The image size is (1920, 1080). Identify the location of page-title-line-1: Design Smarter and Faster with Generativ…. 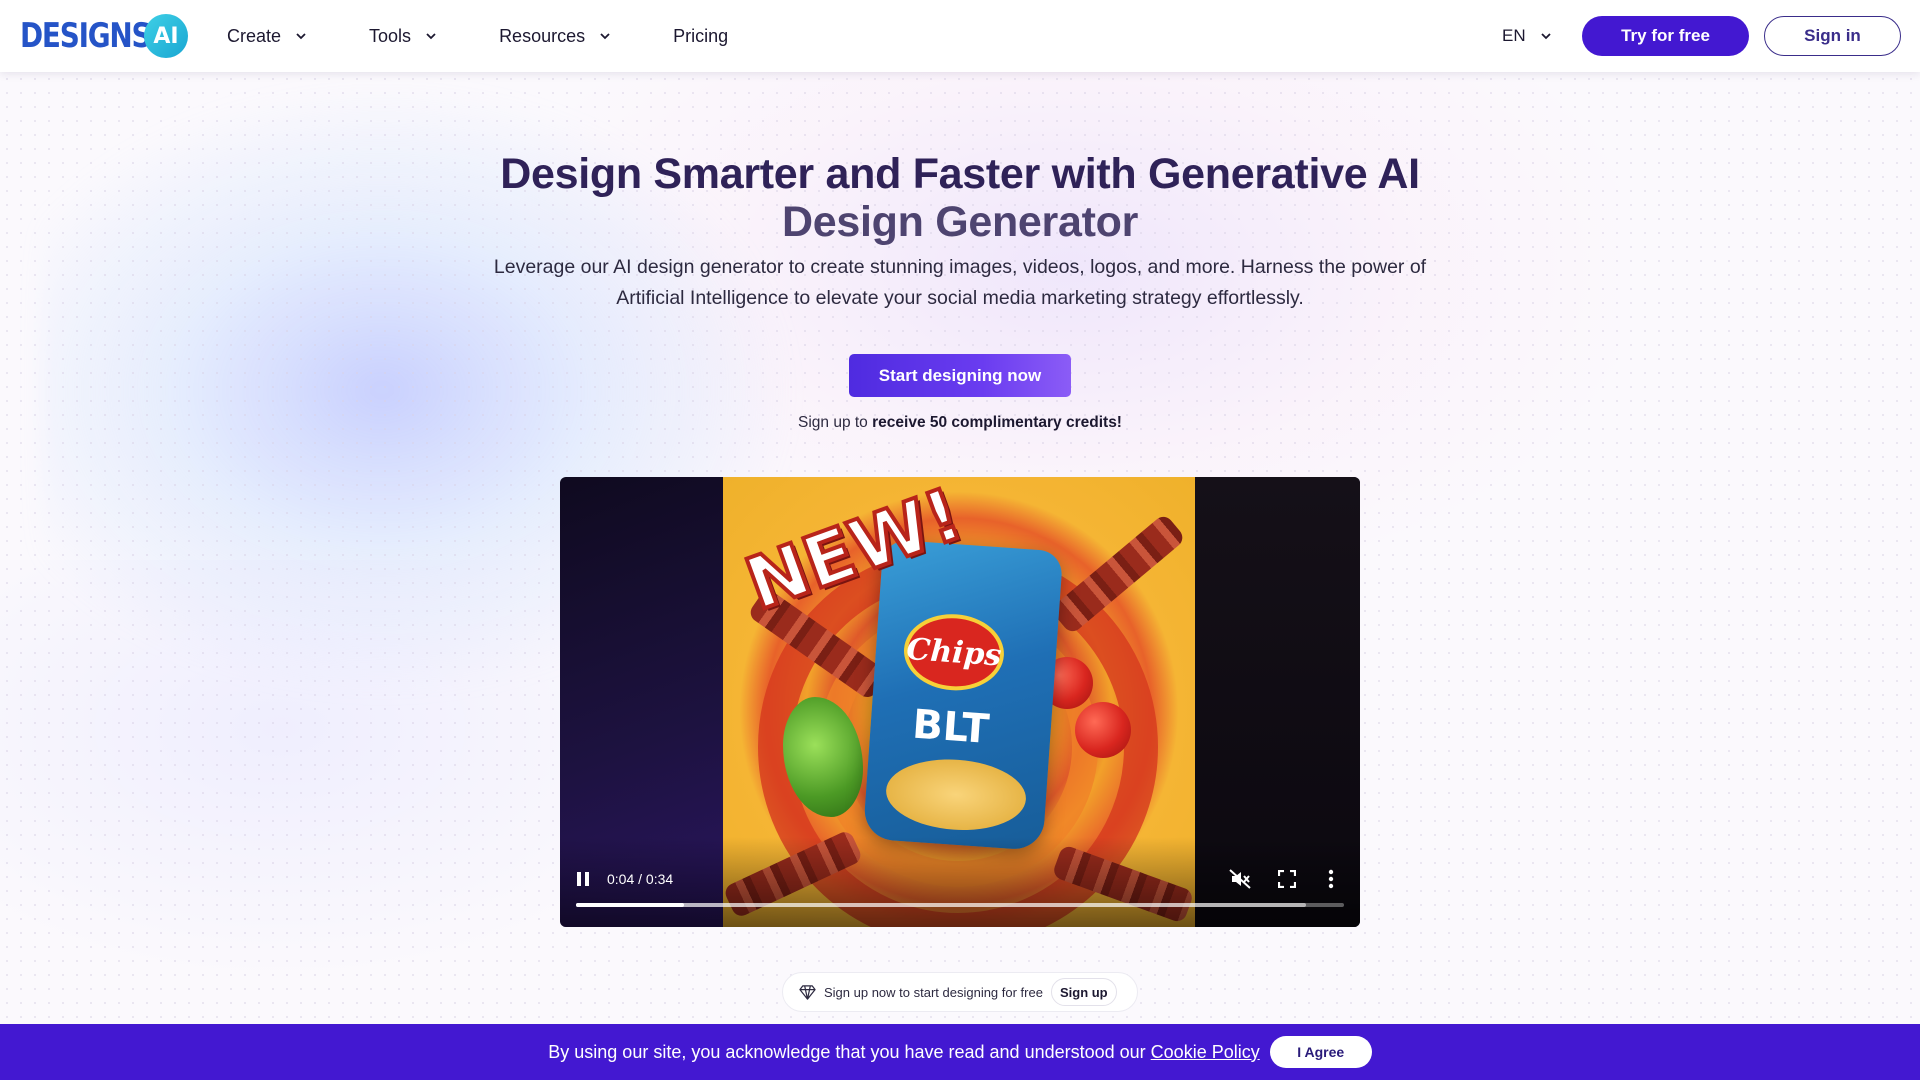
(960, 174).